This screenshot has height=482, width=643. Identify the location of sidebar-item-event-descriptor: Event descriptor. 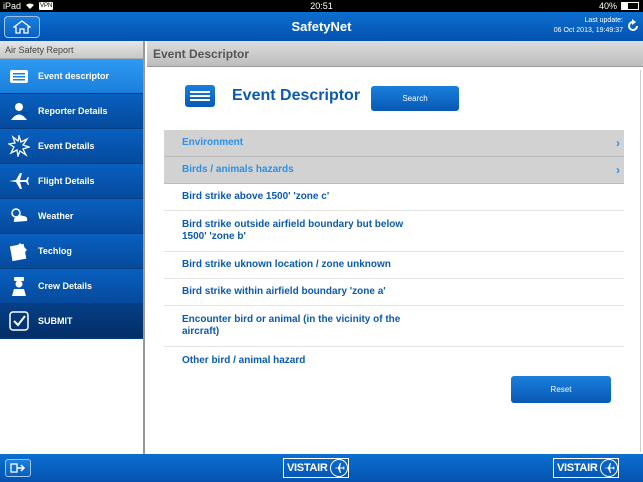
(71, 76).